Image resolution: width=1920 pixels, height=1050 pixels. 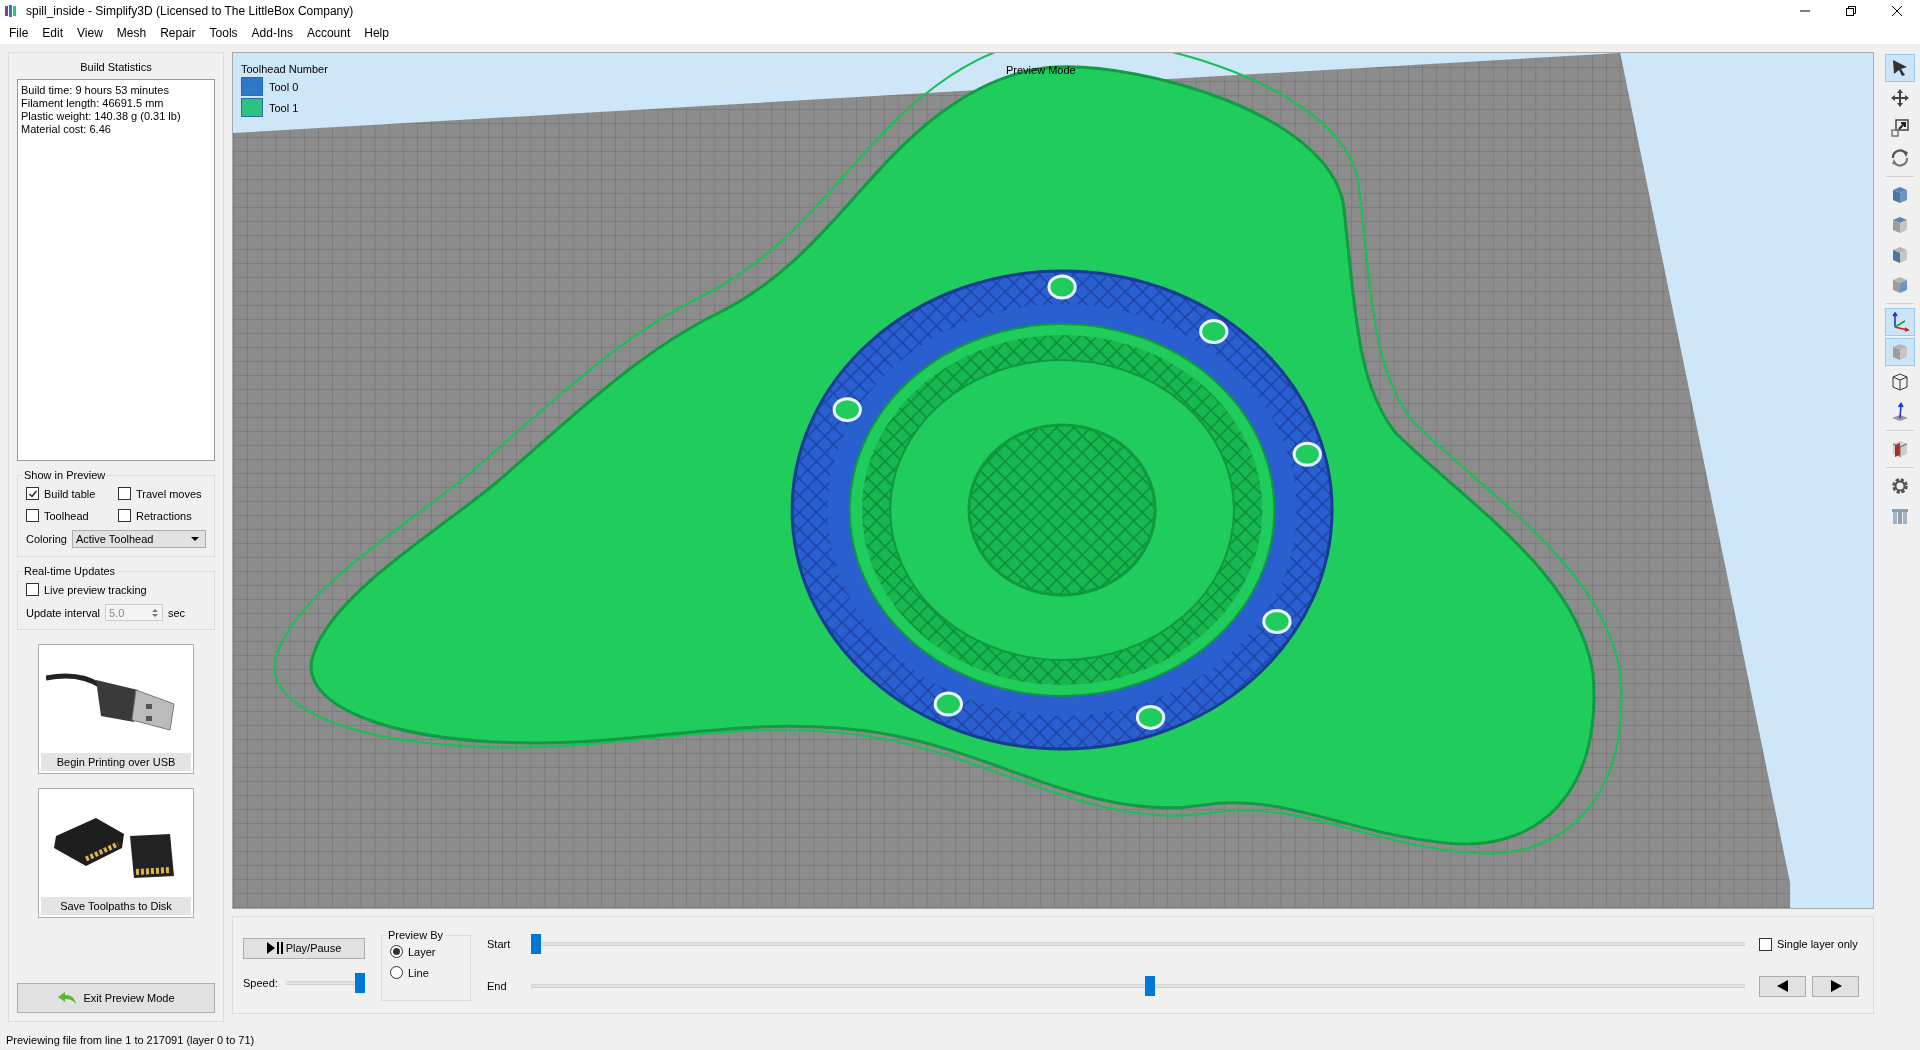 What do you see at coordinates (131, 33) in the screenshot?
I see `menu-item: Mesh` at bounding box center [131, 33].